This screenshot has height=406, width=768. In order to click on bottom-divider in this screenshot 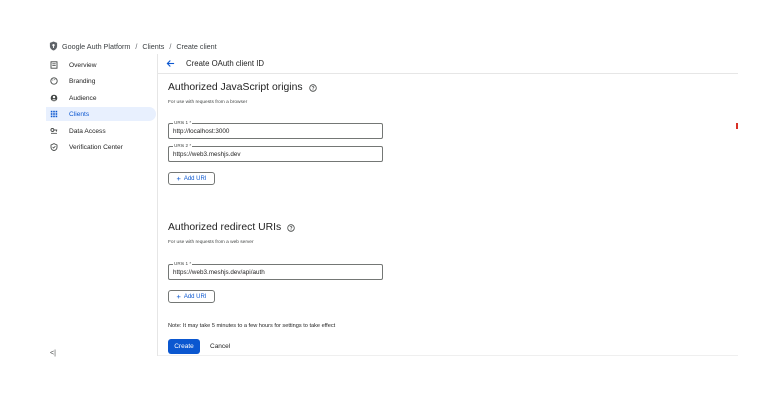, I will do `click(448, 355)`.